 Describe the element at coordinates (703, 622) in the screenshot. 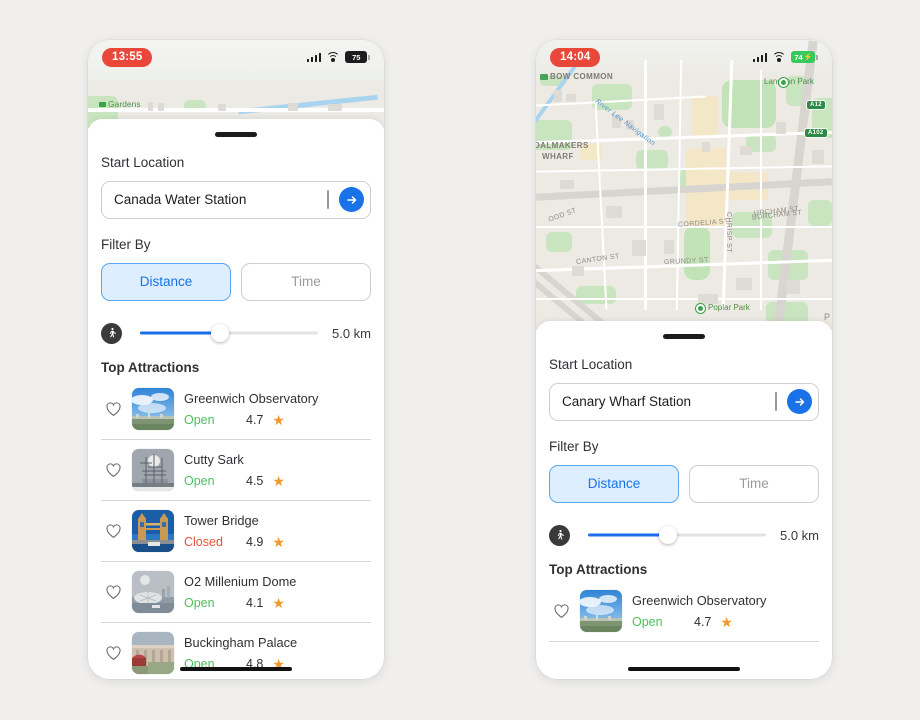

I see `rating-value: 4.7` at that location.